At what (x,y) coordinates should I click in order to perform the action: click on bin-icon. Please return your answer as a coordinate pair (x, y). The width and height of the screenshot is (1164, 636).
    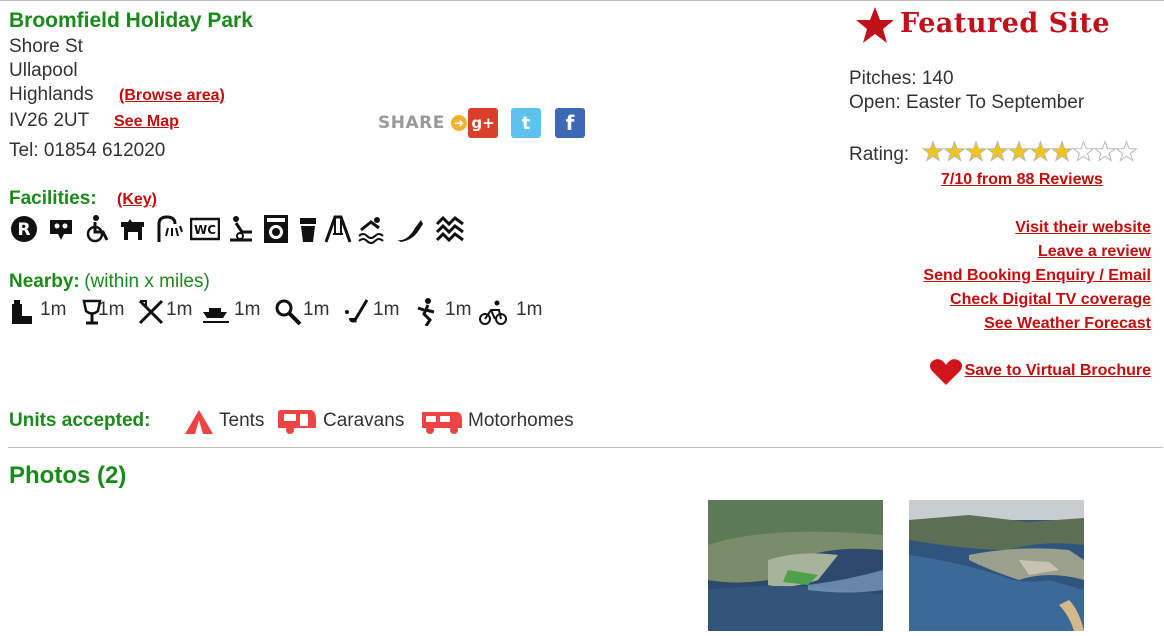
    Looking at the image, I should click on (308, 229).